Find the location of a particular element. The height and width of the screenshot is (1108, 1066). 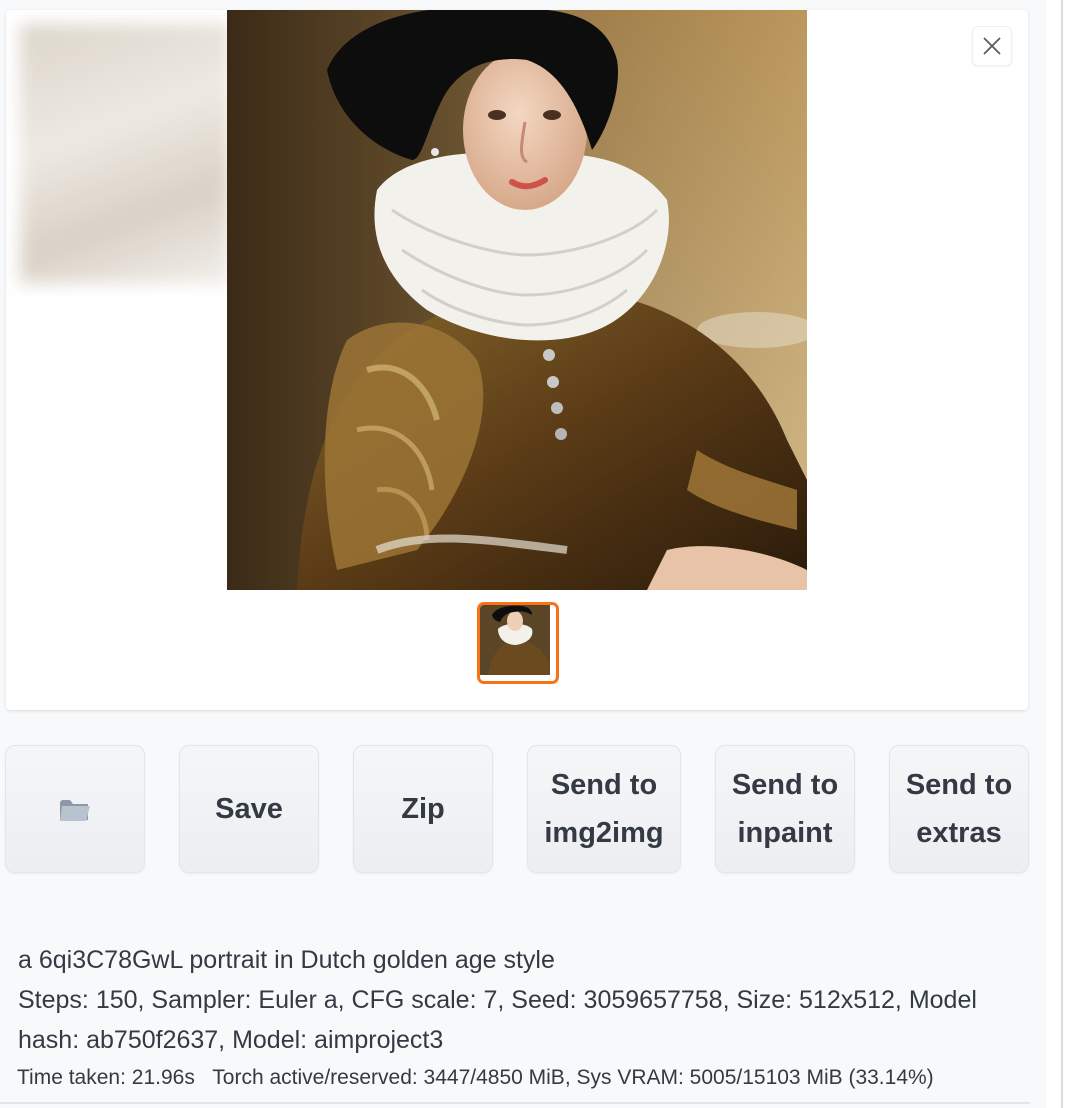

send-to-img2img-button: Send to img2img is located at coordinates (604, 809).